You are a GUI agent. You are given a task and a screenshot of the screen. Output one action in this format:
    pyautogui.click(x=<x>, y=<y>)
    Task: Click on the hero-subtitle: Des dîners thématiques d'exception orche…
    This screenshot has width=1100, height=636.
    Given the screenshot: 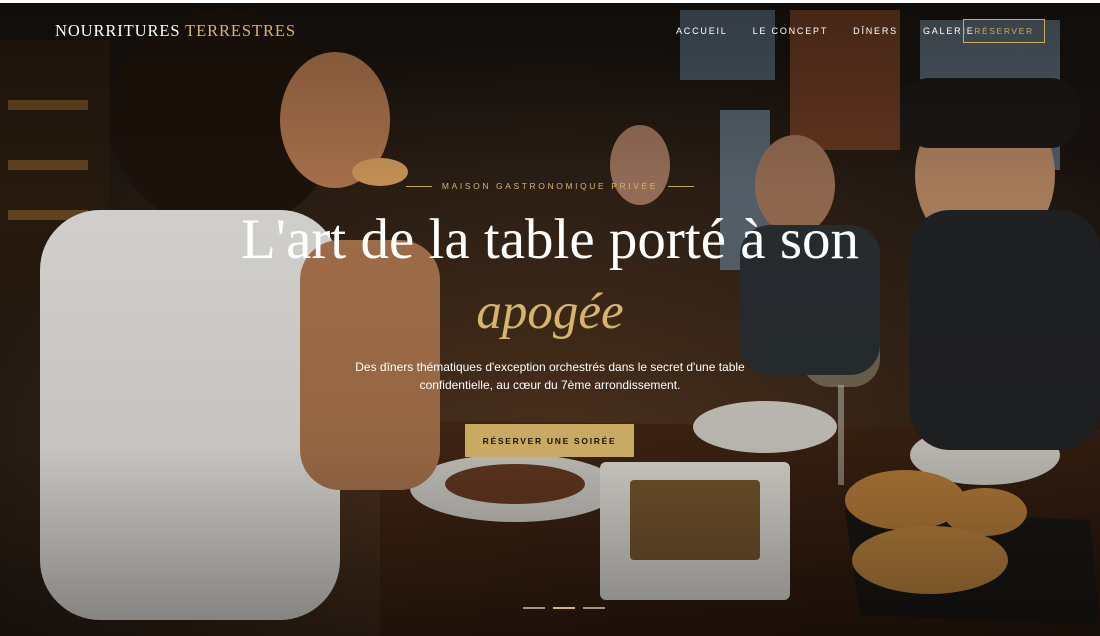 What is the action you would take?
    pyautogui.click(x=550, y=376)
    